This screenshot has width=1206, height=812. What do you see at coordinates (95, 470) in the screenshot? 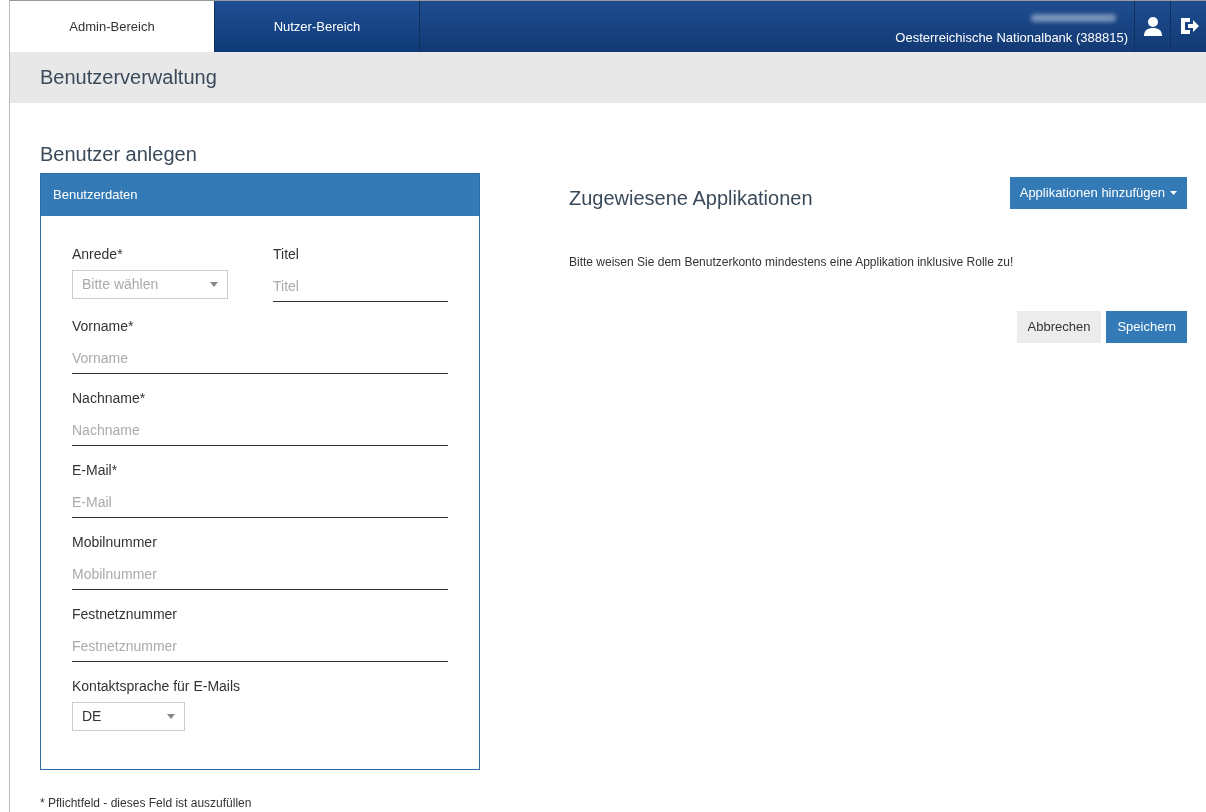
I see `field-label: E-Mail*` at bounding box center [95, 470].